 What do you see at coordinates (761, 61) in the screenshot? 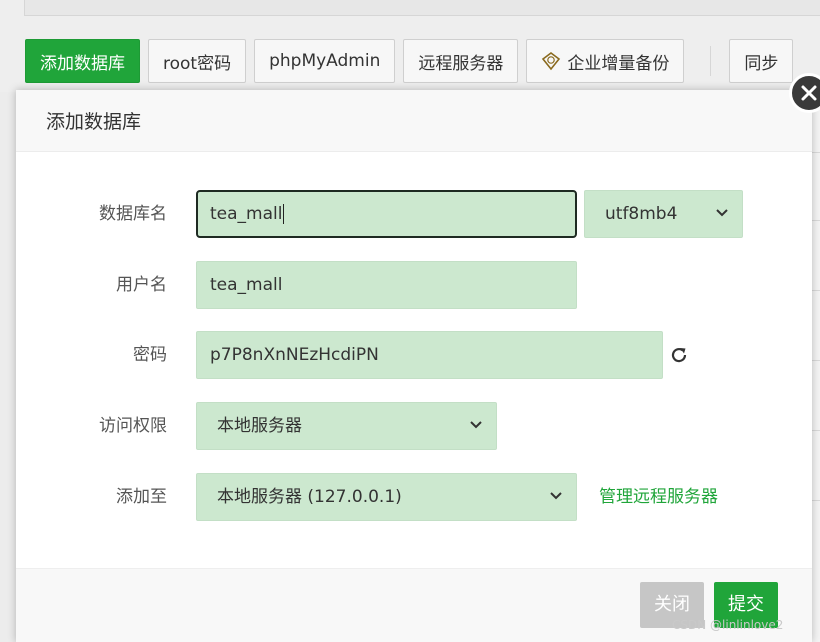
I see `sync-button: 同步` at bounding box center [761, 61].